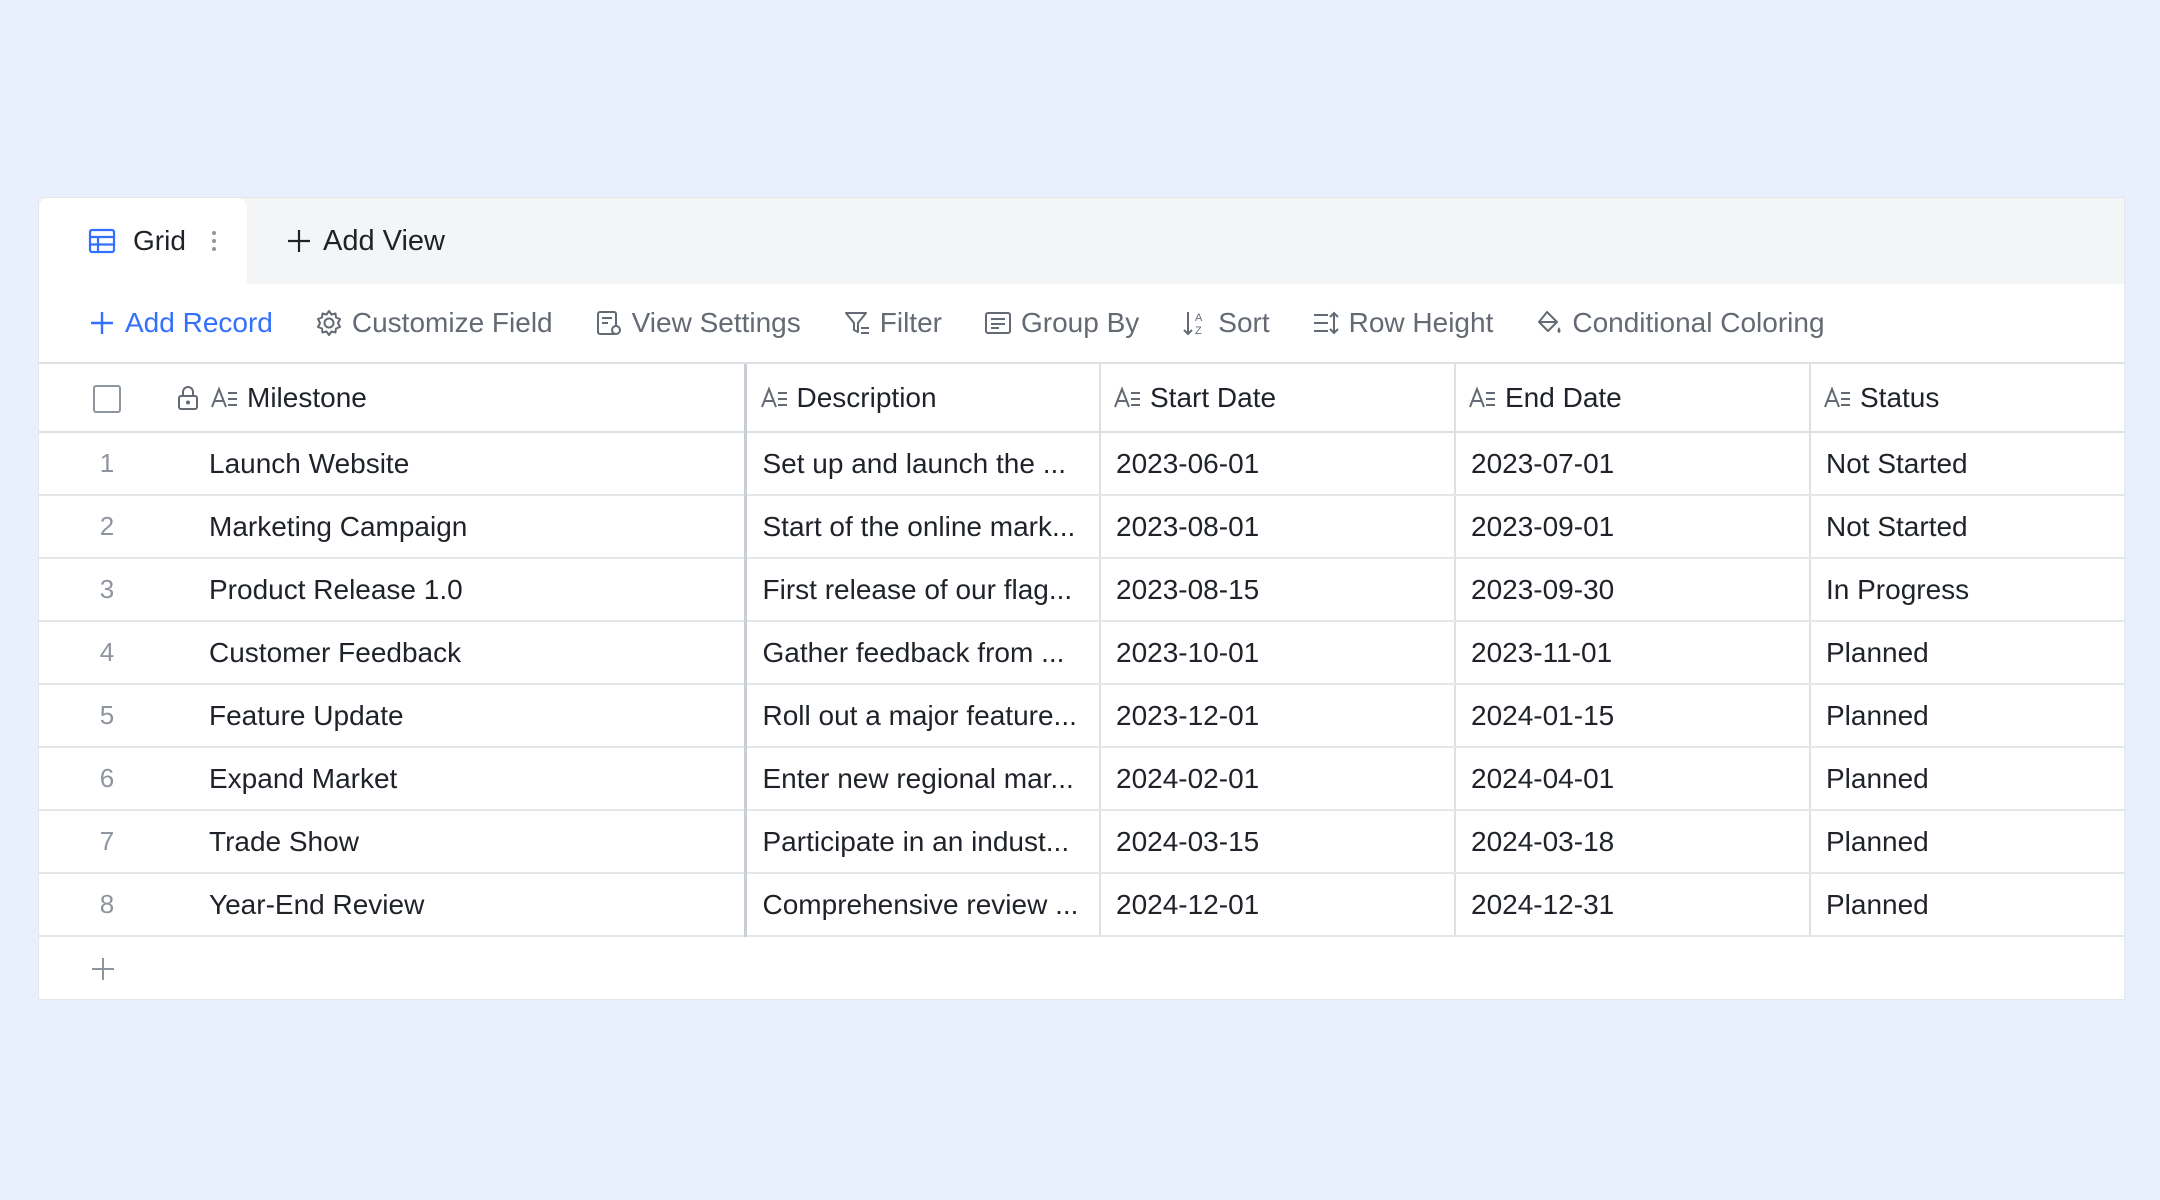  Describe the element at coordinates (460, 779) in the screenshot. I see `cell-milestone: Expand Market` at that location.